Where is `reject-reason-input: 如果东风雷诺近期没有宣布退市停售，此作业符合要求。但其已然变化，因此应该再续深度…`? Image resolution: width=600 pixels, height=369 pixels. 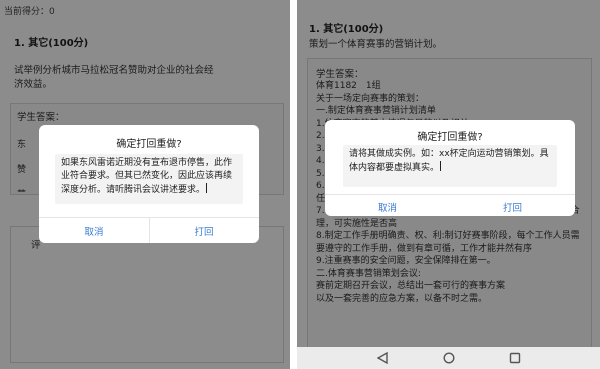 reject-reason-input: 如果东风雷诺近期没有宣布退市停售，此作业符合要求。但其已然变化，因此应该再续深度… is located at coordinates (149, 179).